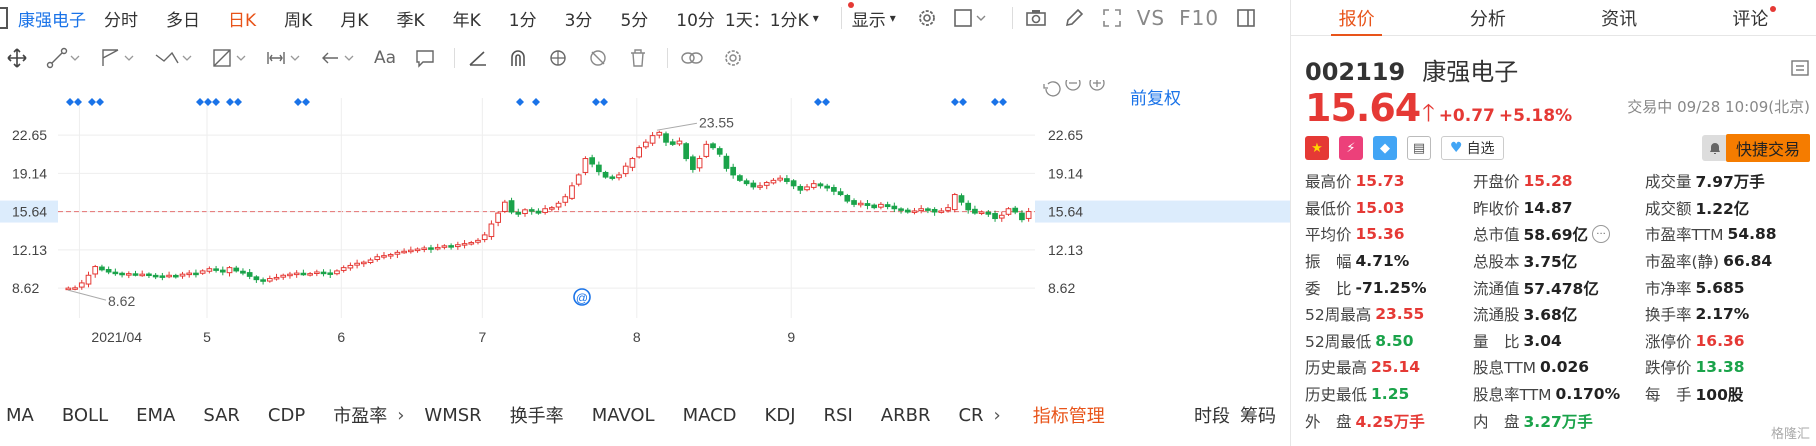  I want to click on panel-collapse-icon, so click(4, 18).